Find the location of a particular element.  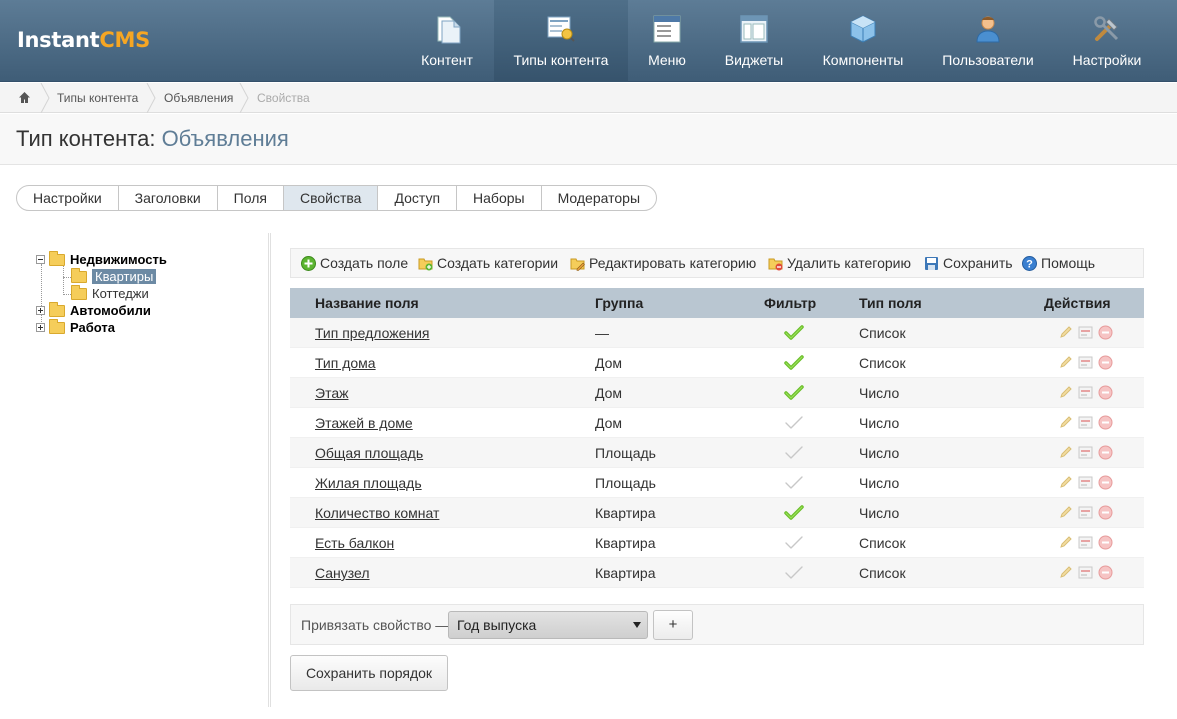

save-order-button: Сохранить порядок is located at coordinates (369, 673).